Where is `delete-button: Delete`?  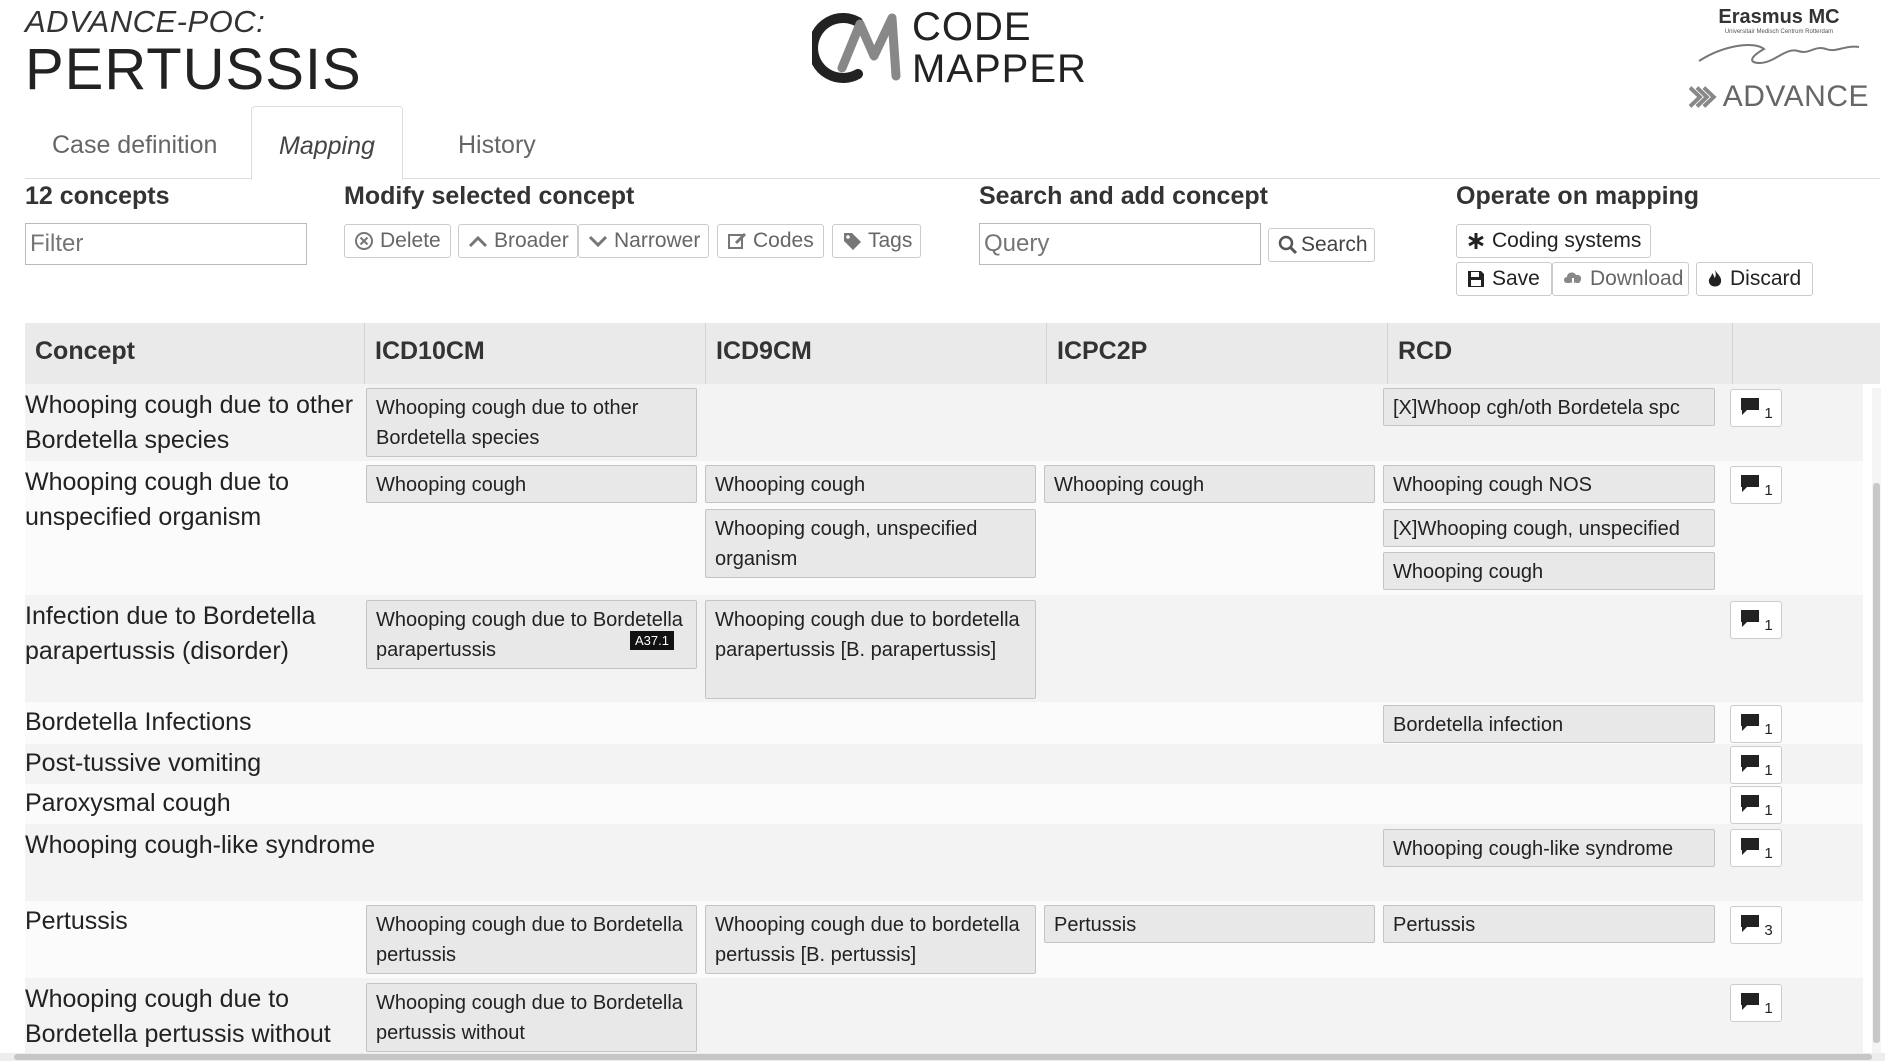 delete-button: Delete is located at coordinates (397, 241).